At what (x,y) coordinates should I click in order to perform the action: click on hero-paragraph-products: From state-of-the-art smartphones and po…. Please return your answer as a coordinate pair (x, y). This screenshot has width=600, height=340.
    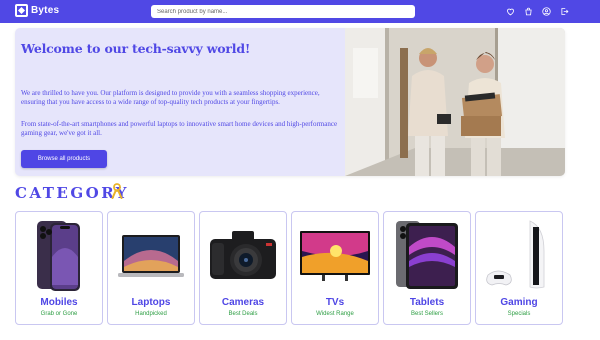
    Looking at the image, I should click on (179, 129).